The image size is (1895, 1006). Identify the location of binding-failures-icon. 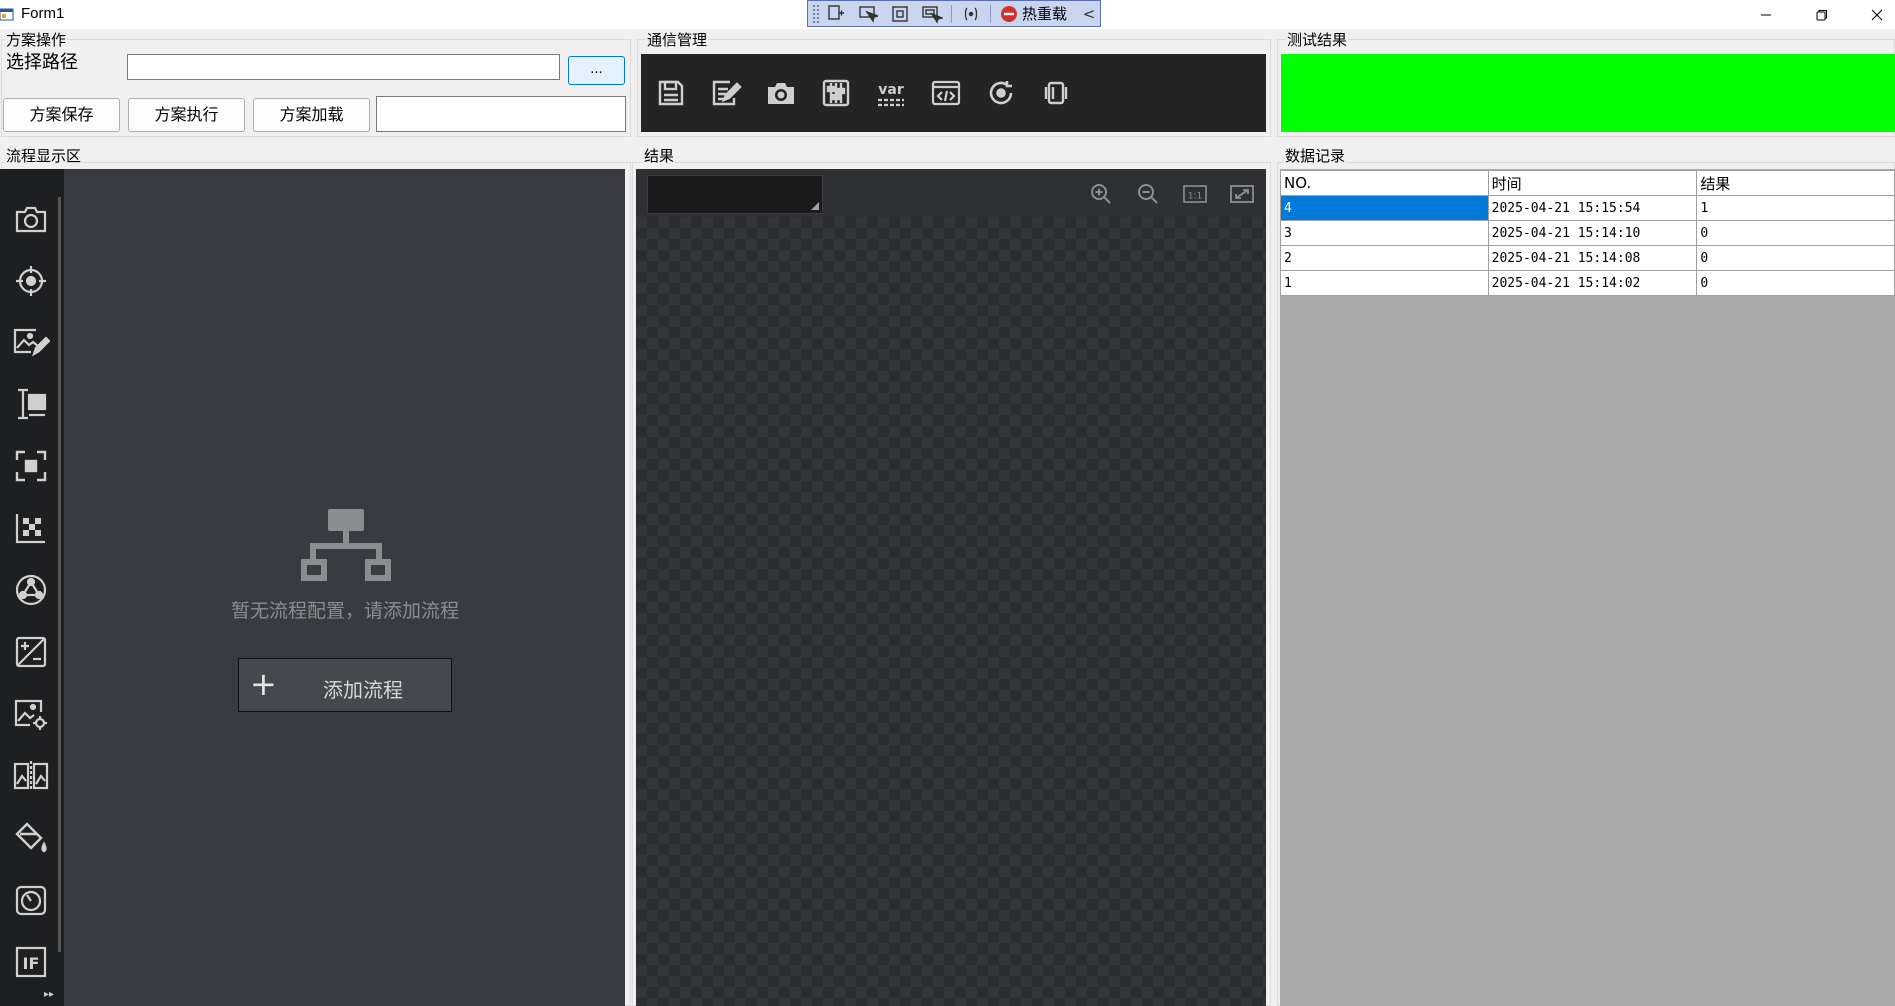
(971, 14).